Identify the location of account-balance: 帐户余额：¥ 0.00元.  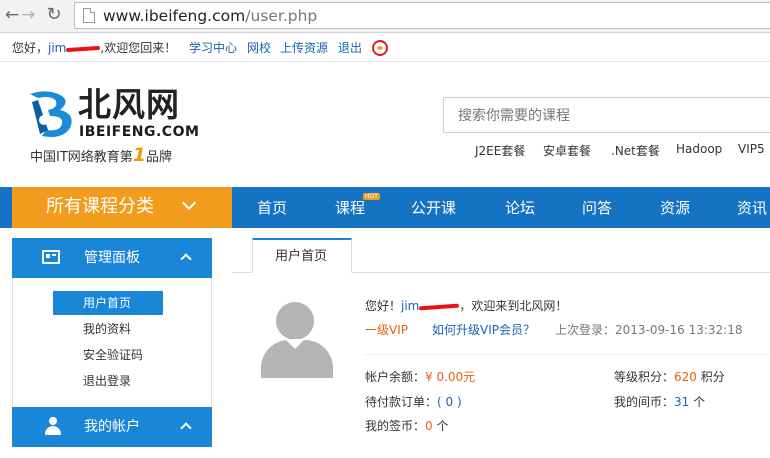
(420, 377).